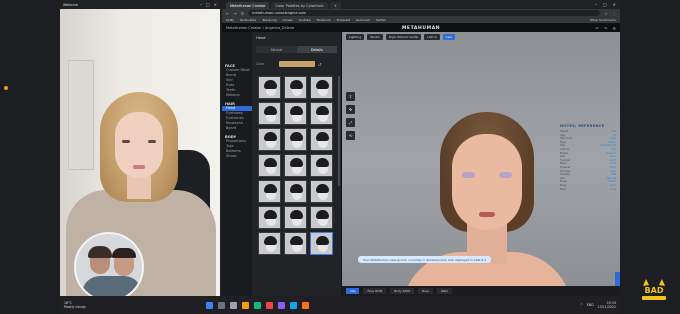  What do you see at coordinates (260, 28) in the screenshot?
I see `breadcrumb: MetaHuman Creator / Angelina_Dillane` at bounding box center [260, 28].